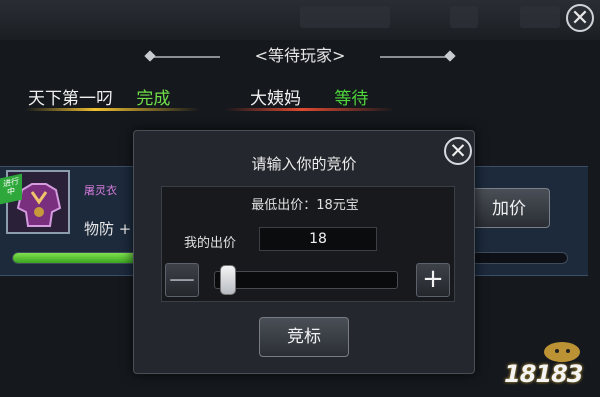 The image size is (600, 397). Describe the element at coordinates (275, 99) in the screenshot. I see `player-name: 大姨妈` at that location.